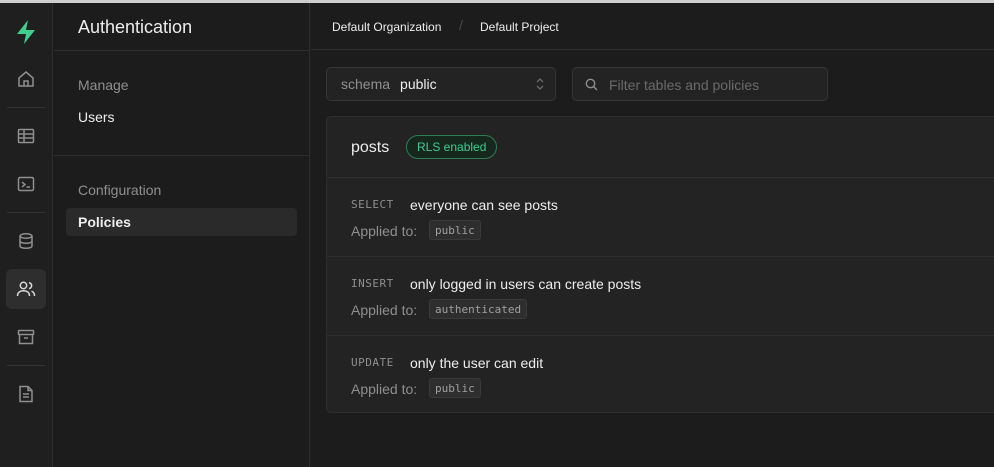  What do you see at coordinates (386, 27) in the screenshot?
I see `breadcrumb-organization: Default Organization` at bounding box center [386, 27].